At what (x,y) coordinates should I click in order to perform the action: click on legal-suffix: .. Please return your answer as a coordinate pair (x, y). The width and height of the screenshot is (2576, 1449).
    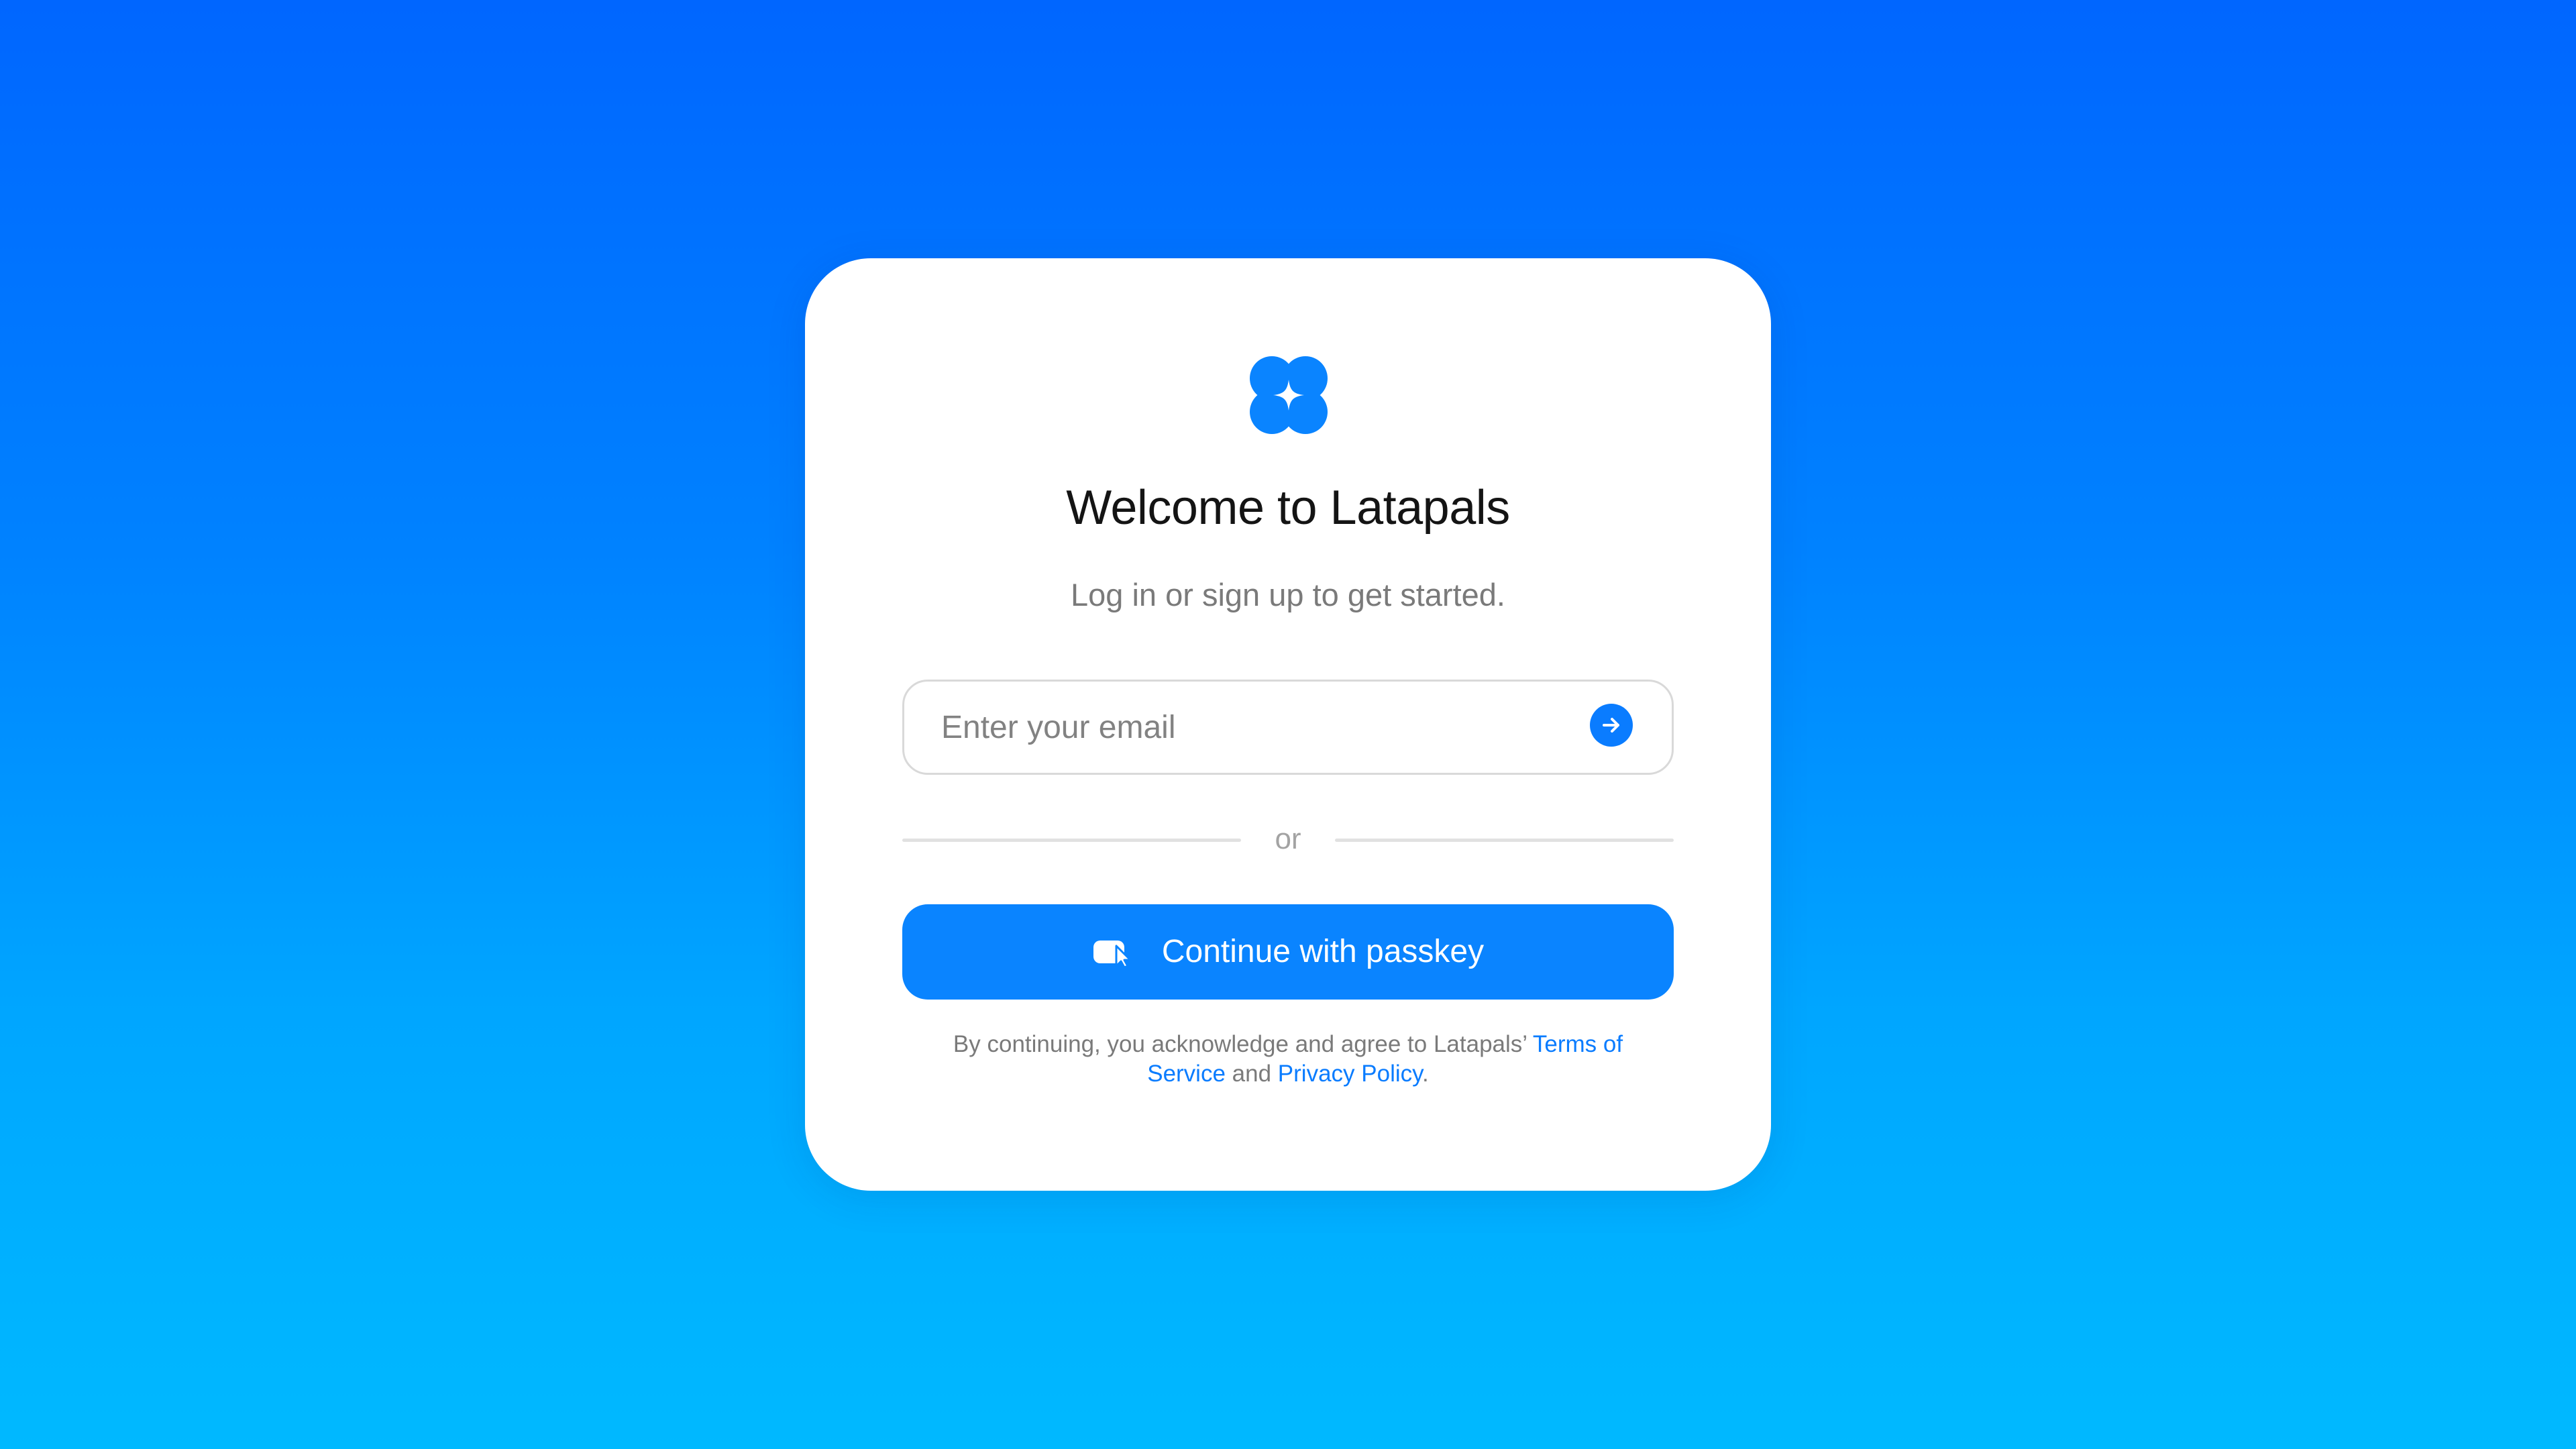
    Looking at the image, I should click on (1425, 1074).